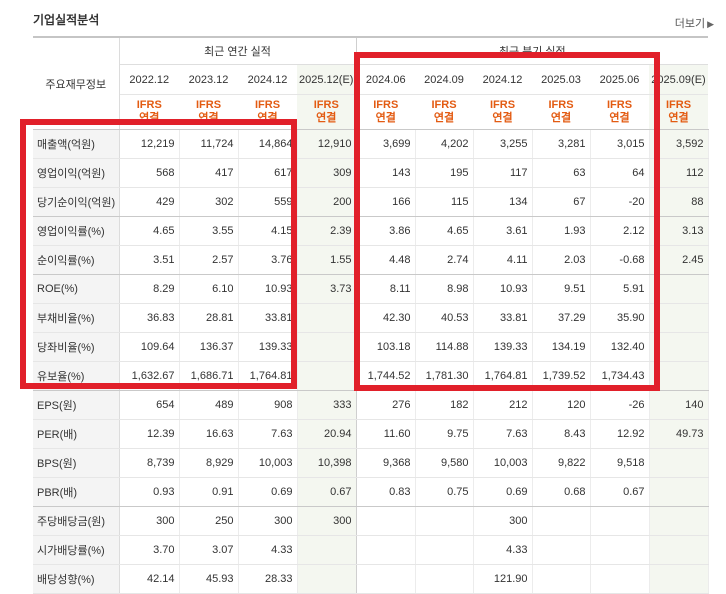 The width and height of the screenshot is (726, 594). I want to click on cell-value: 250, so click(209, 521).